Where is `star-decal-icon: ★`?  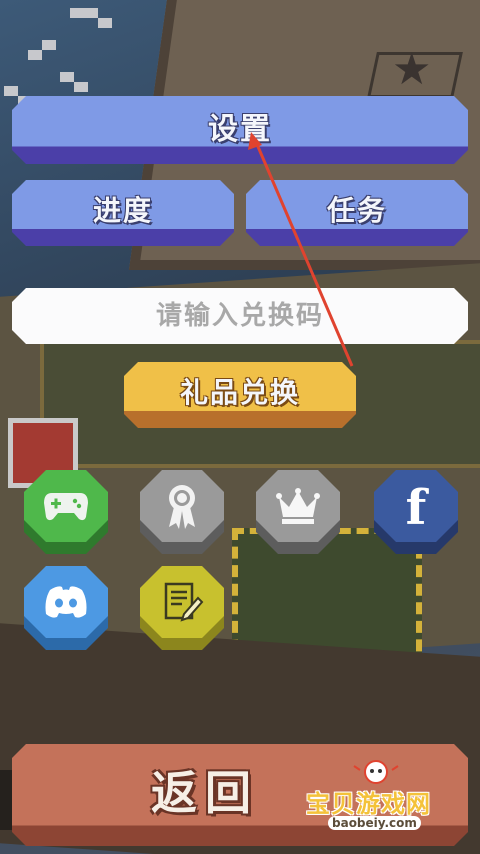
star-decal-icon: ★ is located at coordinates (412, 69).